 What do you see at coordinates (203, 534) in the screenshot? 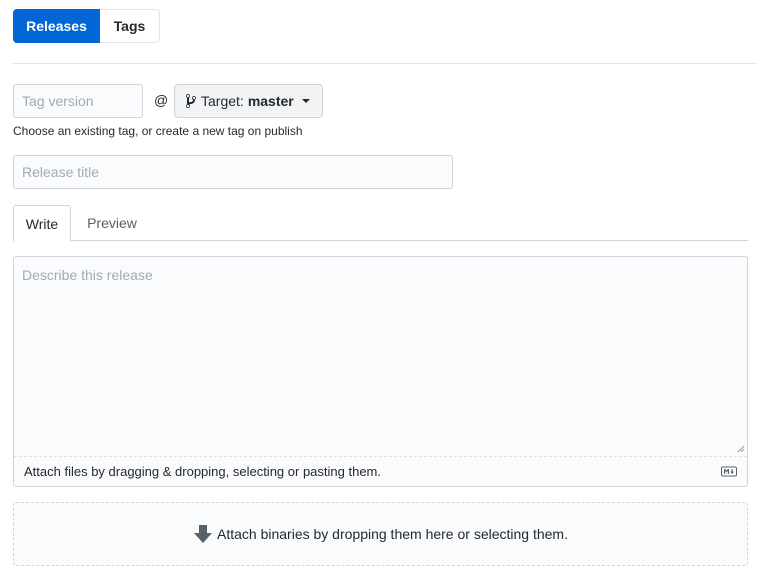
I see `arrow-down-icon` at bounding box center [203, 534].